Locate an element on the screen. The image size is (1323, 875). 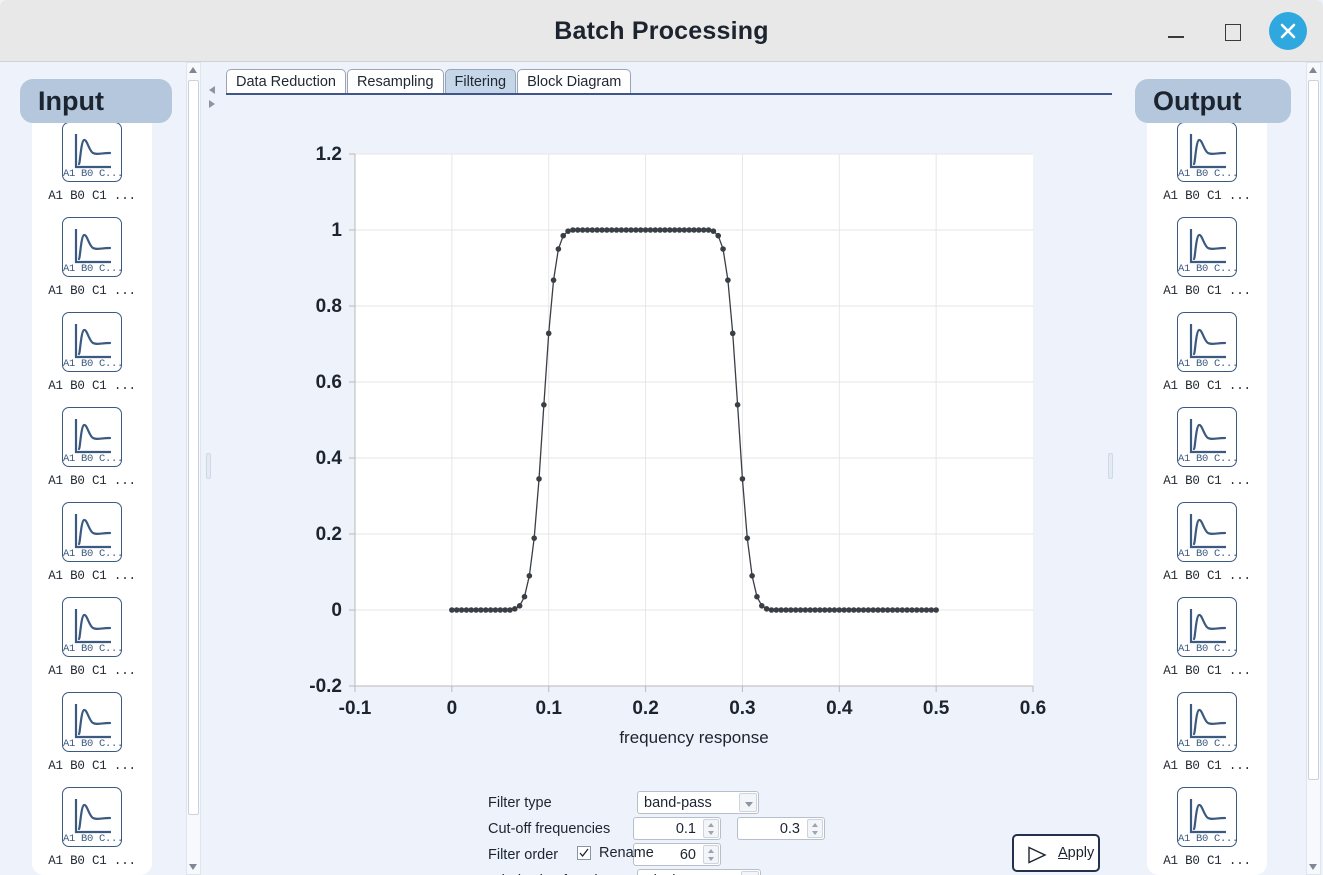
output-panel-scrollbar is located at coordinates (1313, 468).